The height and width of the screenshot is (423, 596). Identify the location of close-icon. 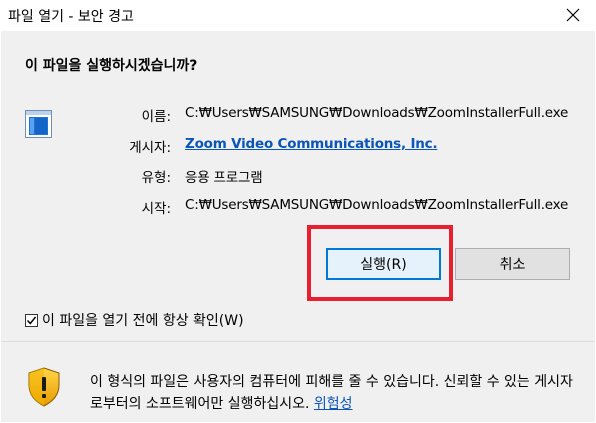
(573, 15).